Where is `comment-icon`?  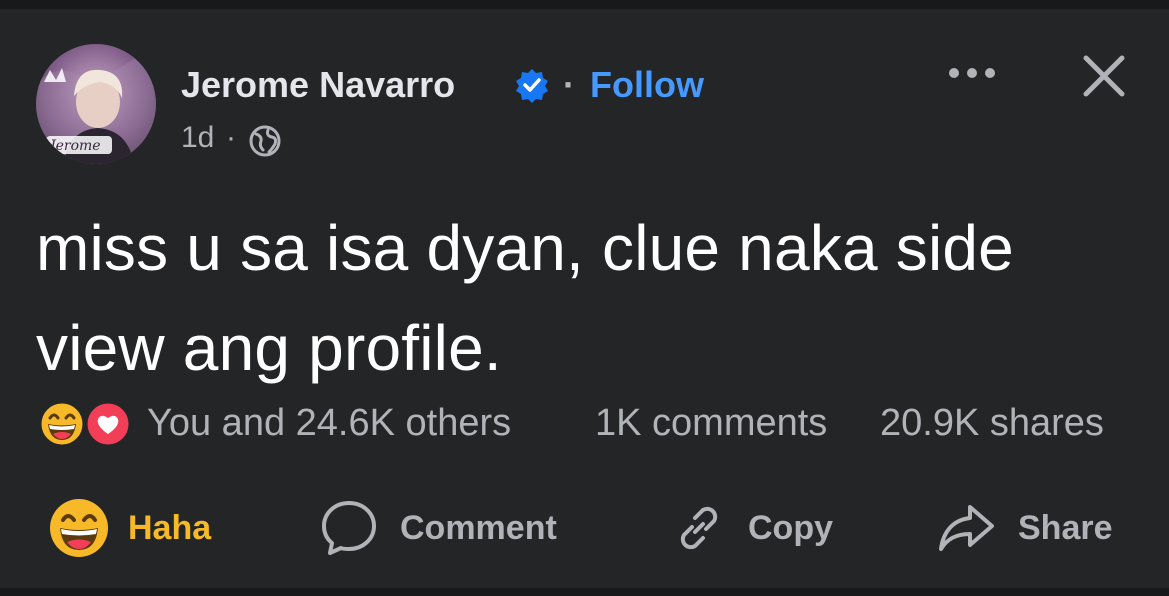 comment-icon is located at coordinates (349, 528).